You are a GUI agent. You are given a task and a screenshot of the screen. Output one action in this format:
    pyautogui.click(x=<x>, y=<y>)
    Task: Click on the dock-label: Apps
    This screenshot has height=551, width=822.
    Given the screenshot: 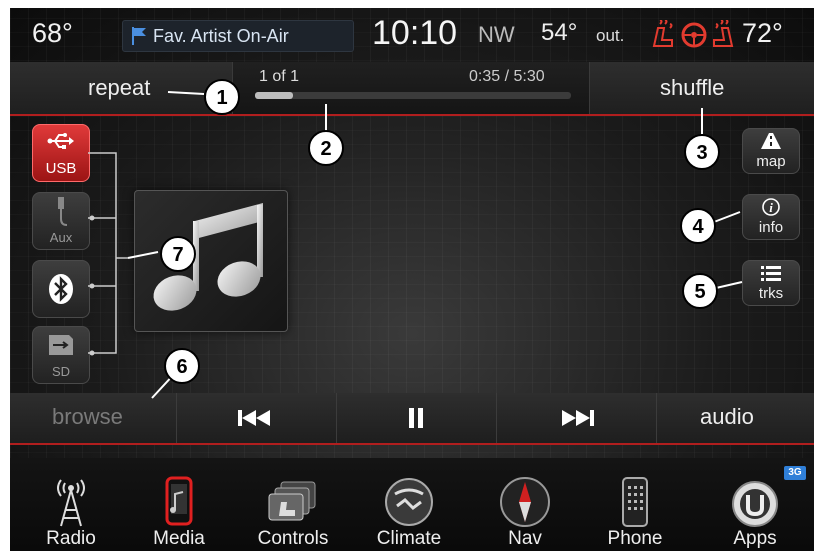 What is the action you would take?
    pyautogui.click(x=755, y=538)
    